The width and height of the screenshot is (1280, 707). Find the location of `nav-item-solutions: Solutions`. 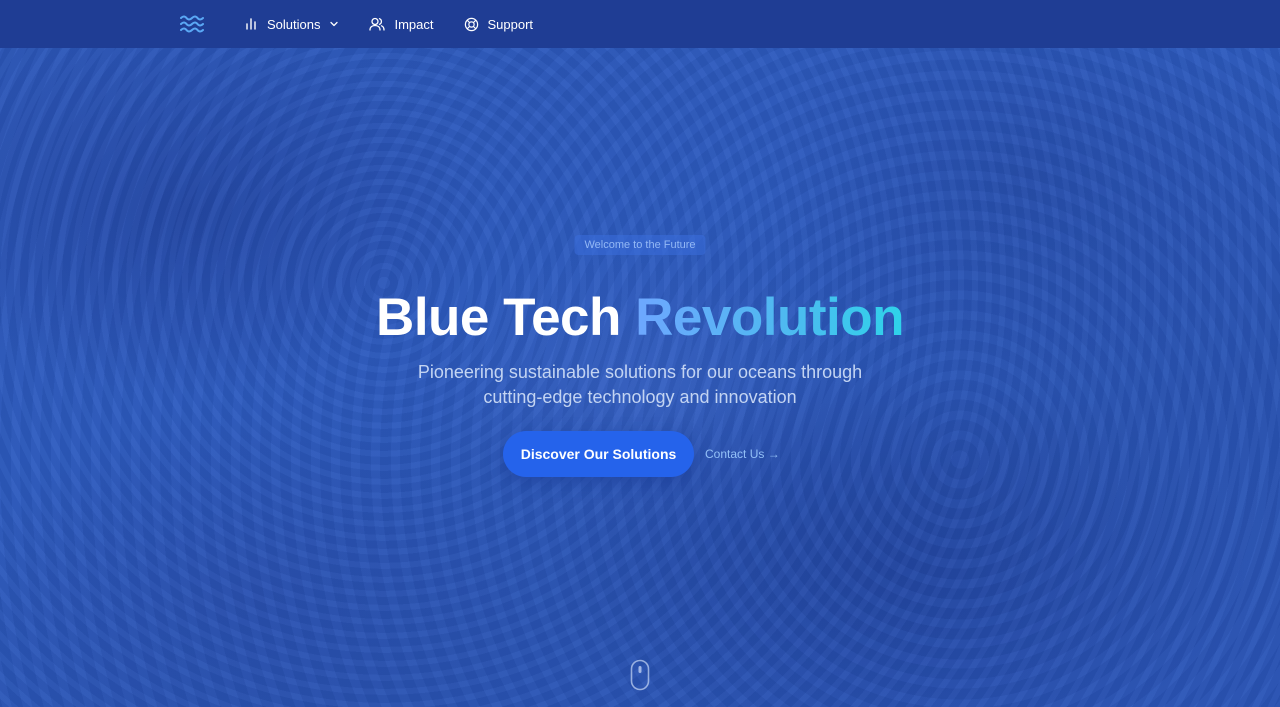

nav-item-solutions: Solutions is located at coordinates (291, 24).